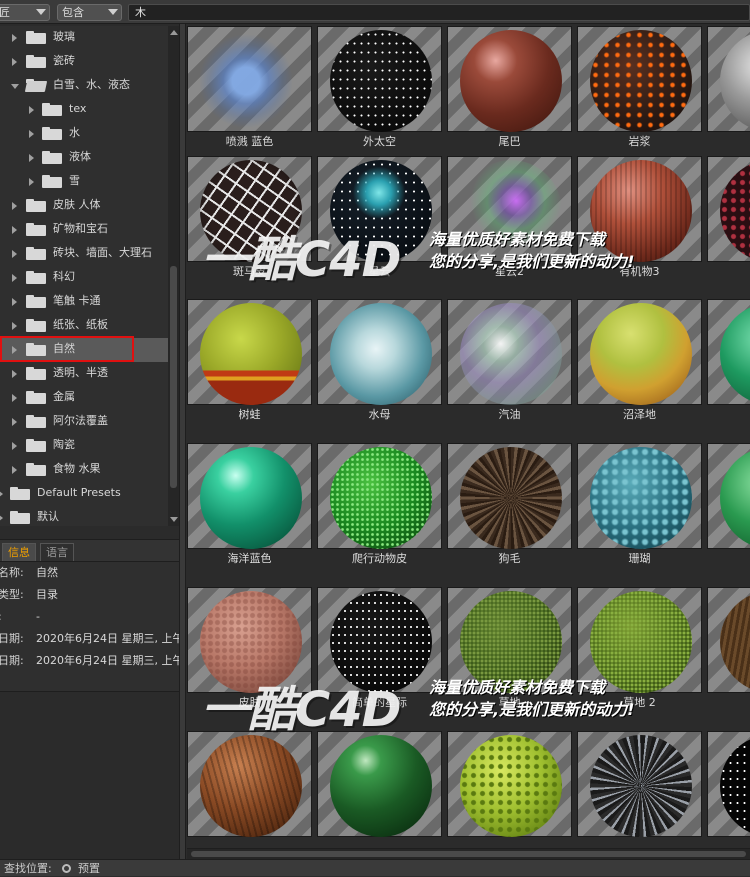  Describe the element at coordinates (249, 226) in the screenshot. I see `material-item: 斑马皮` at that location.